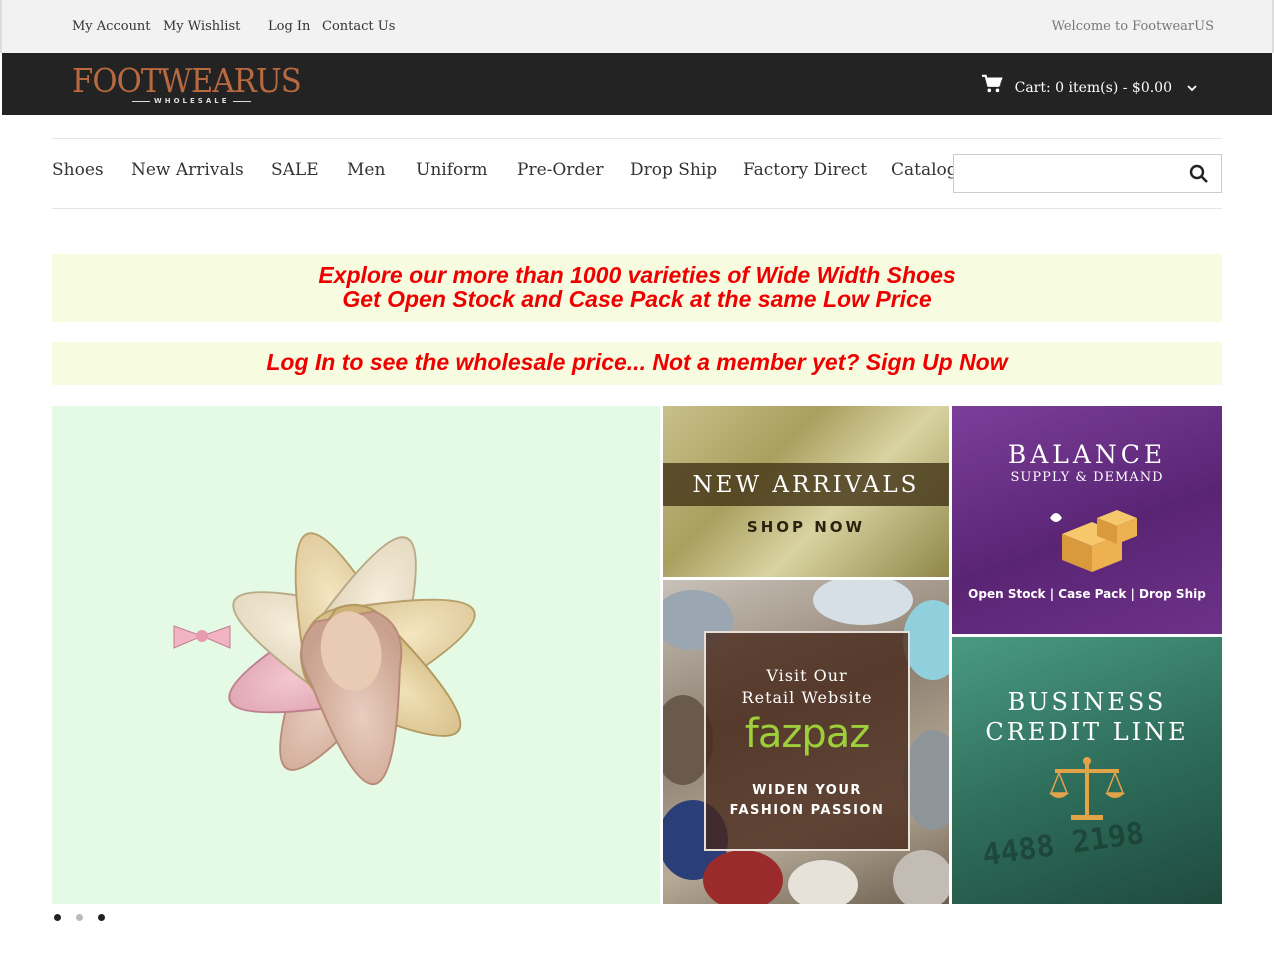  What do you see at coordinates (1087, 717) in the screenshot?
I see `business-credit-title: BUSINESS CREDIT LINE` at bounding box center [1087, 717].